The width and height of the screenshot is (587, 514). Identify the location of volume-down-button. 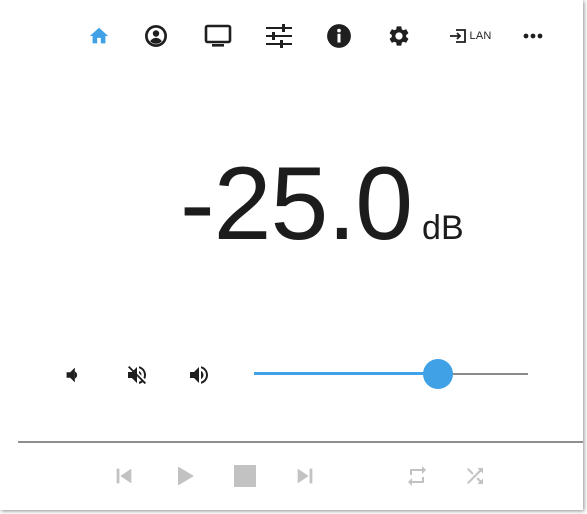
(73, 375).